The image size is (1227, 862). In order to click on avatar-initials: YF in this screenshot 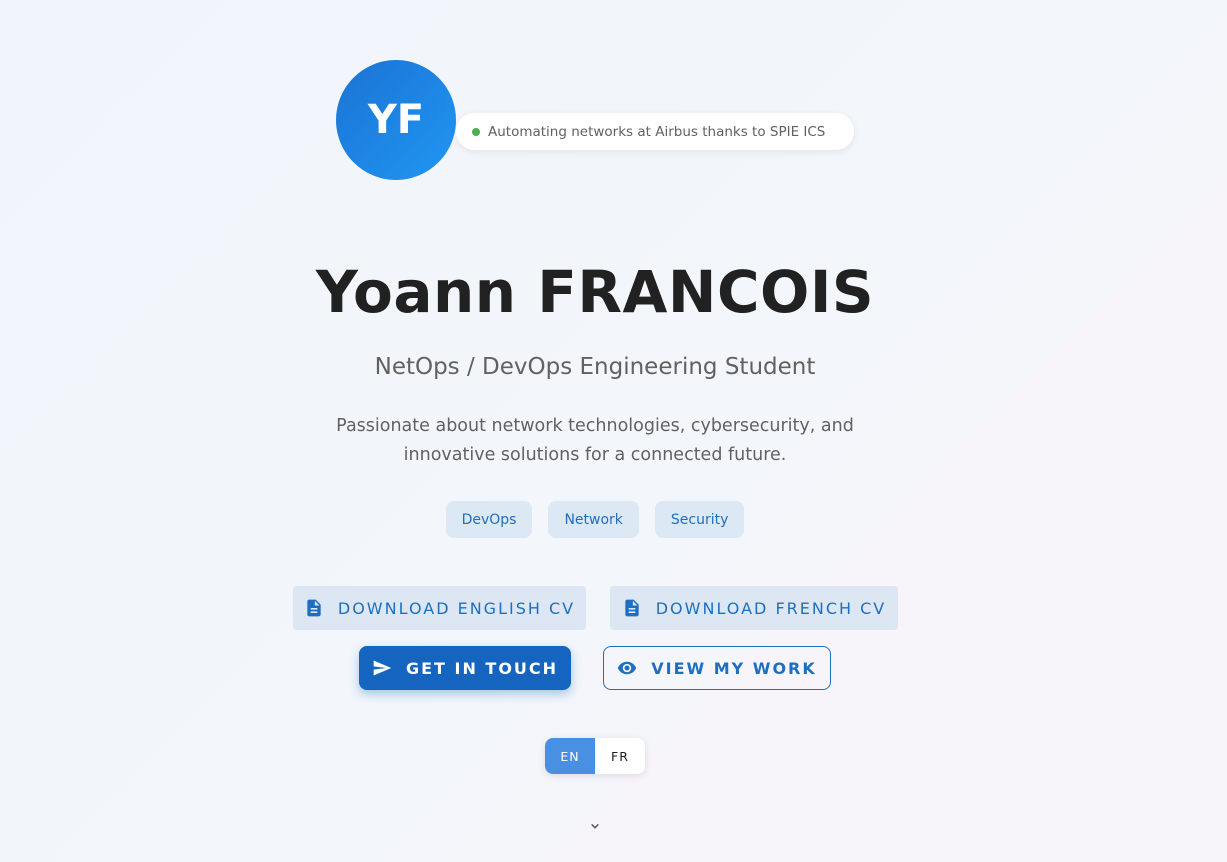, I will do `click(396, 120)`.